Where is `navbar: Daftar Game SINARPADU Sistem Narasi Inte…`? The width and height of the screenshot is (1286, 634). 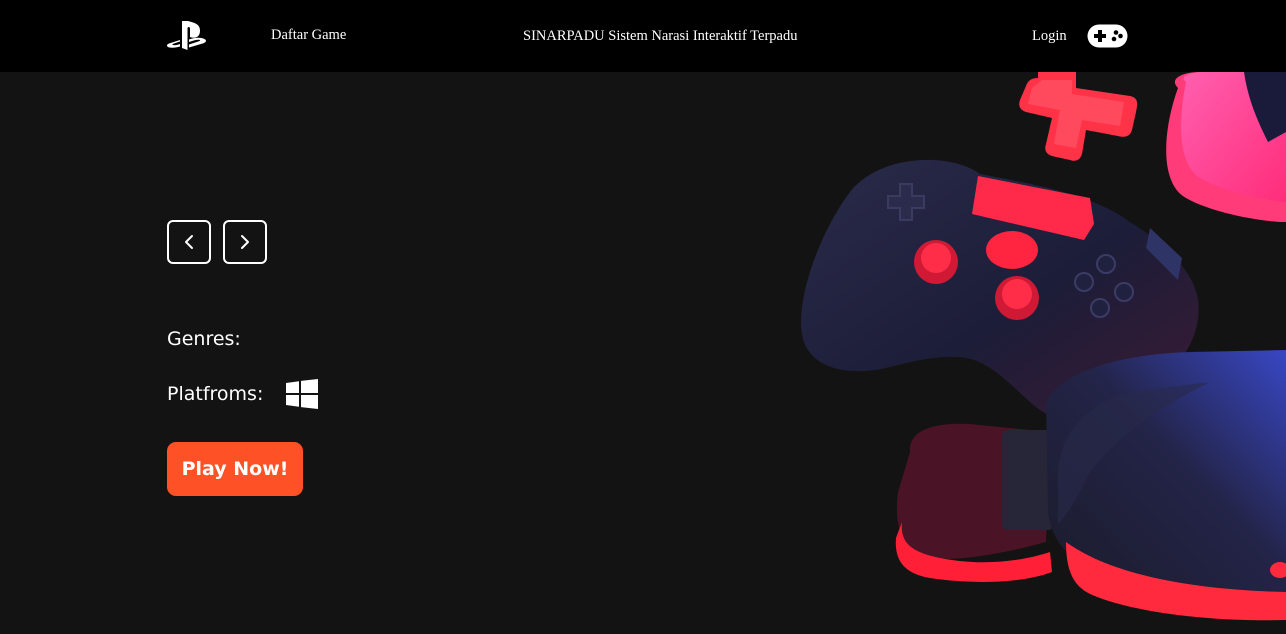
navbar: Daftar Game SINARPADU Sistem Narasi Inte… is located at coordinates (643, 36).